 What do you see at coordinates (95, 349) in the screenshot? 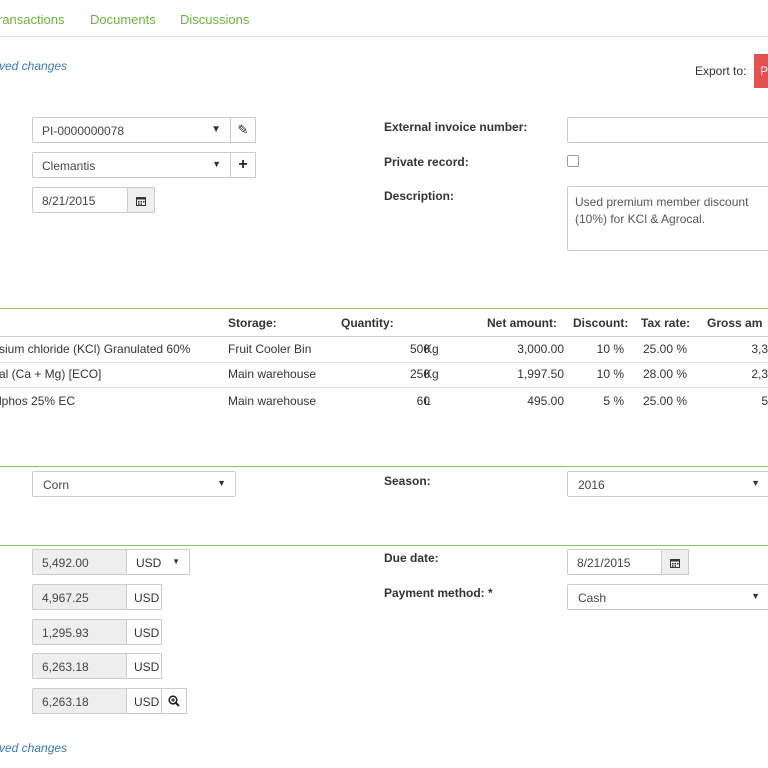
I see `item-name: sium chloride (KCl) Granulated 60%` at bounding box center [95, 349].